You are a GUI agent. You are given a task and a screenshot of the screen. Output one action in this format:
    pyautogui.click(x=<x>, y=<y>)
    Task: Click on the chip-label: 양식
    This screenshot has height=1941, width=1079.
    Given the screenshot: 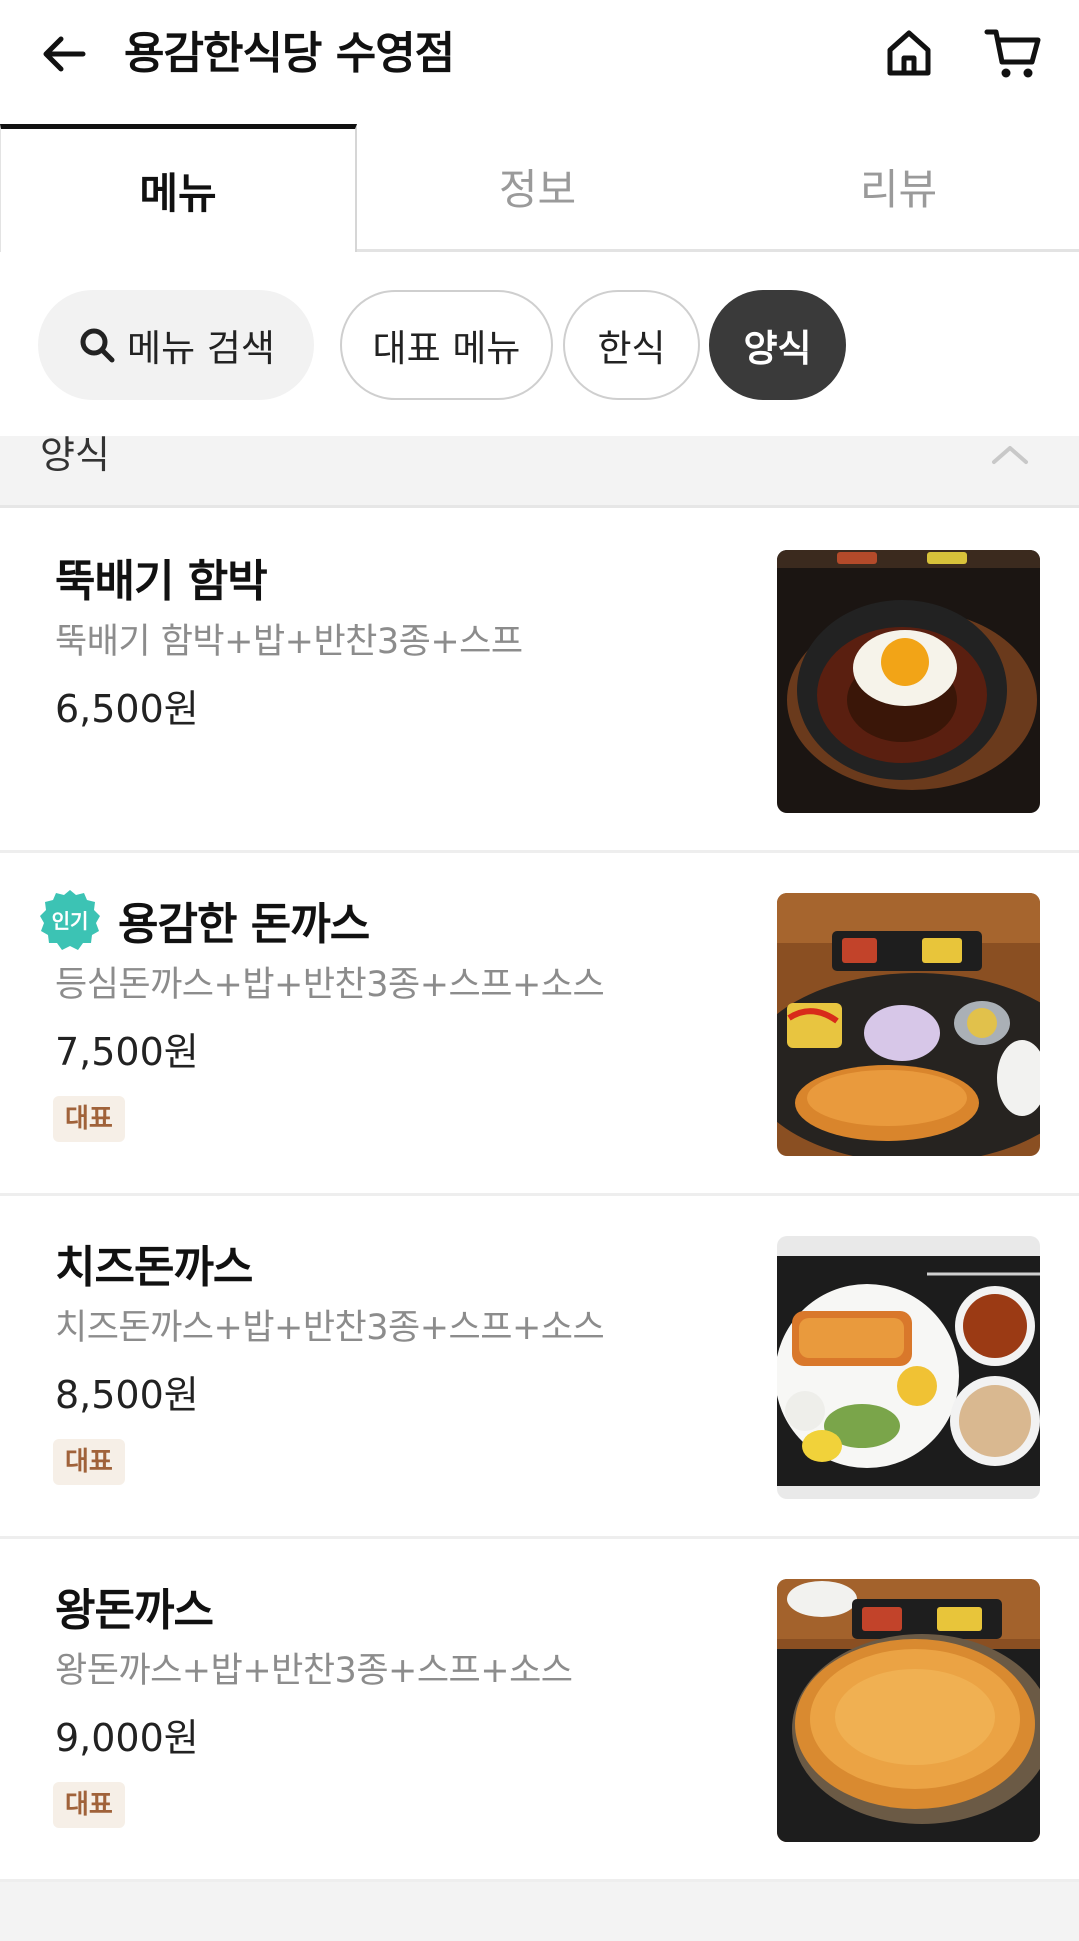 What is the action you would take?
    pyautogui.click(x=777, y=348)
    